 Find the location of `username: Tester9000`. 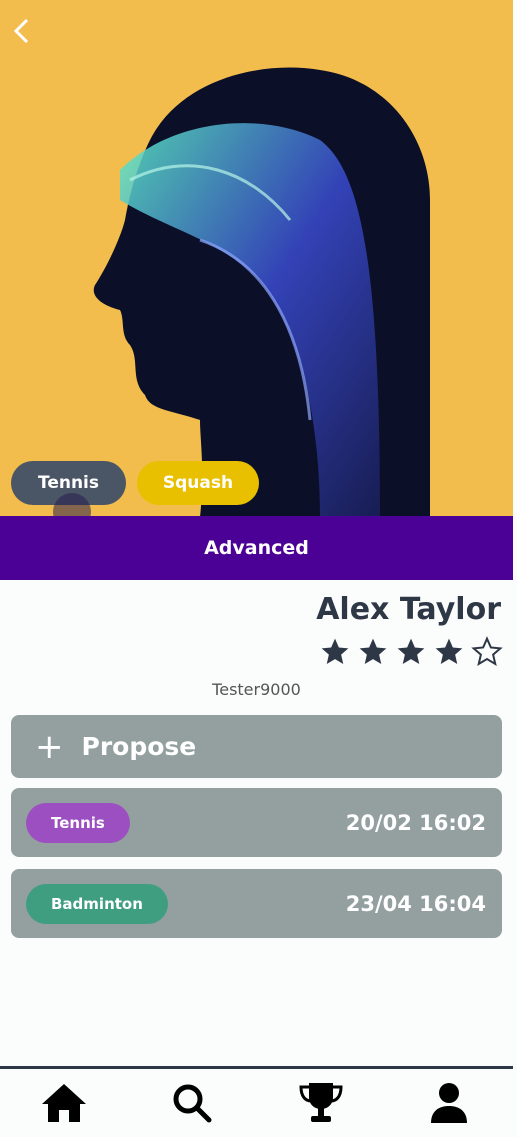

username: Tester9000 is located at coordinates (256, 689).